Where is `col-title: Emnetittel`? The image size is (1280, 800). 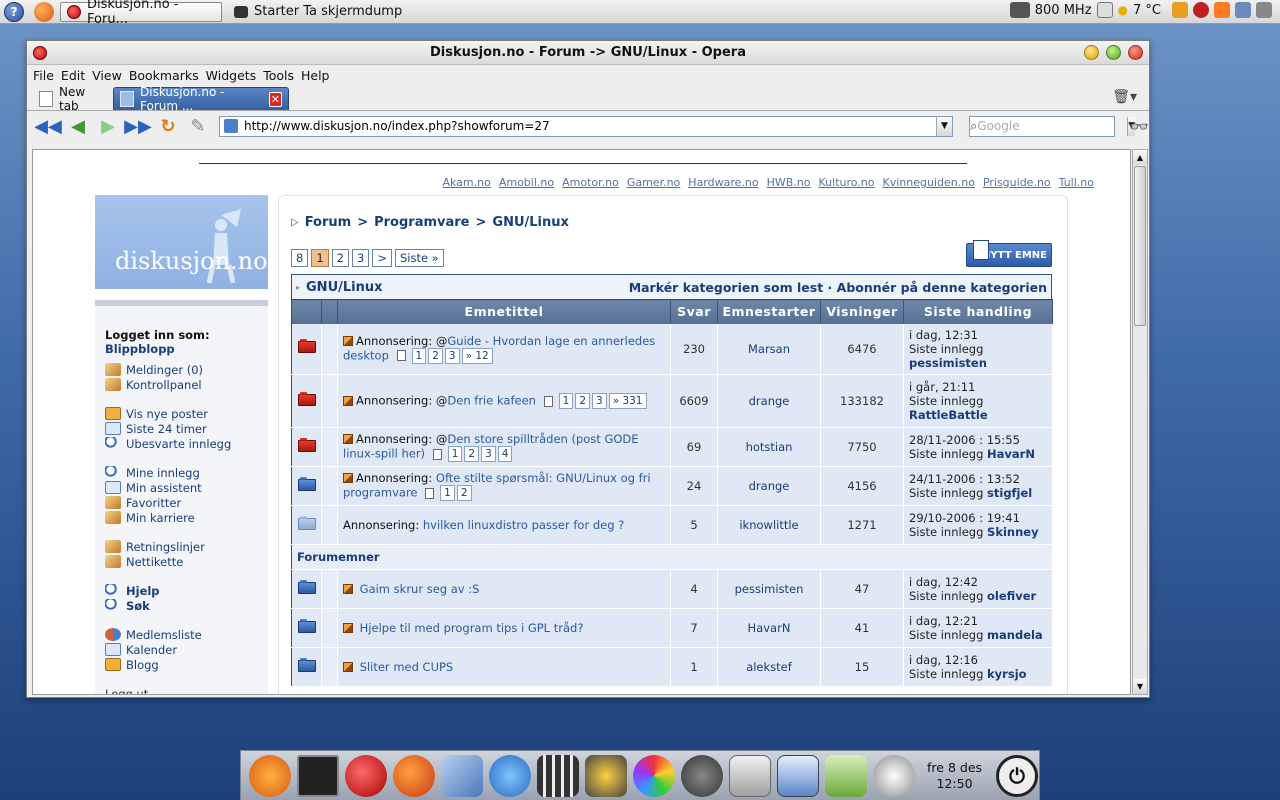 col-title: Emnetittel is located at coordinates (504, 311).